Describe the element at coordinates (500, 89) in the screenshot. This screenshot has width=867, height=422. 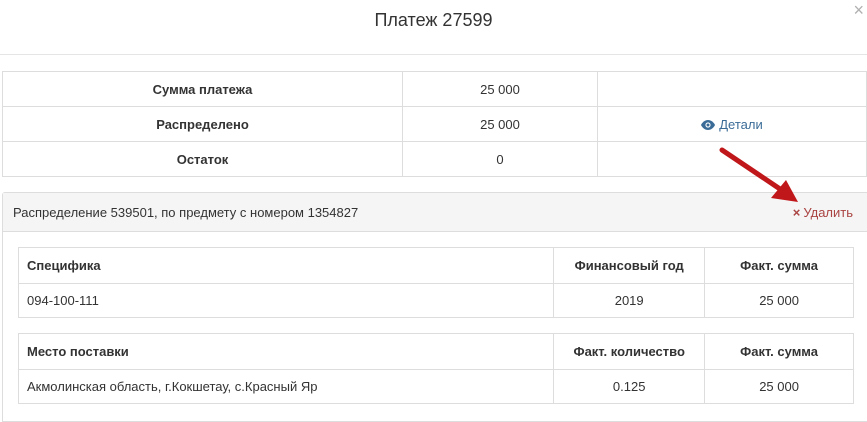
I see `summary-value-amount: 25 000` at that location.